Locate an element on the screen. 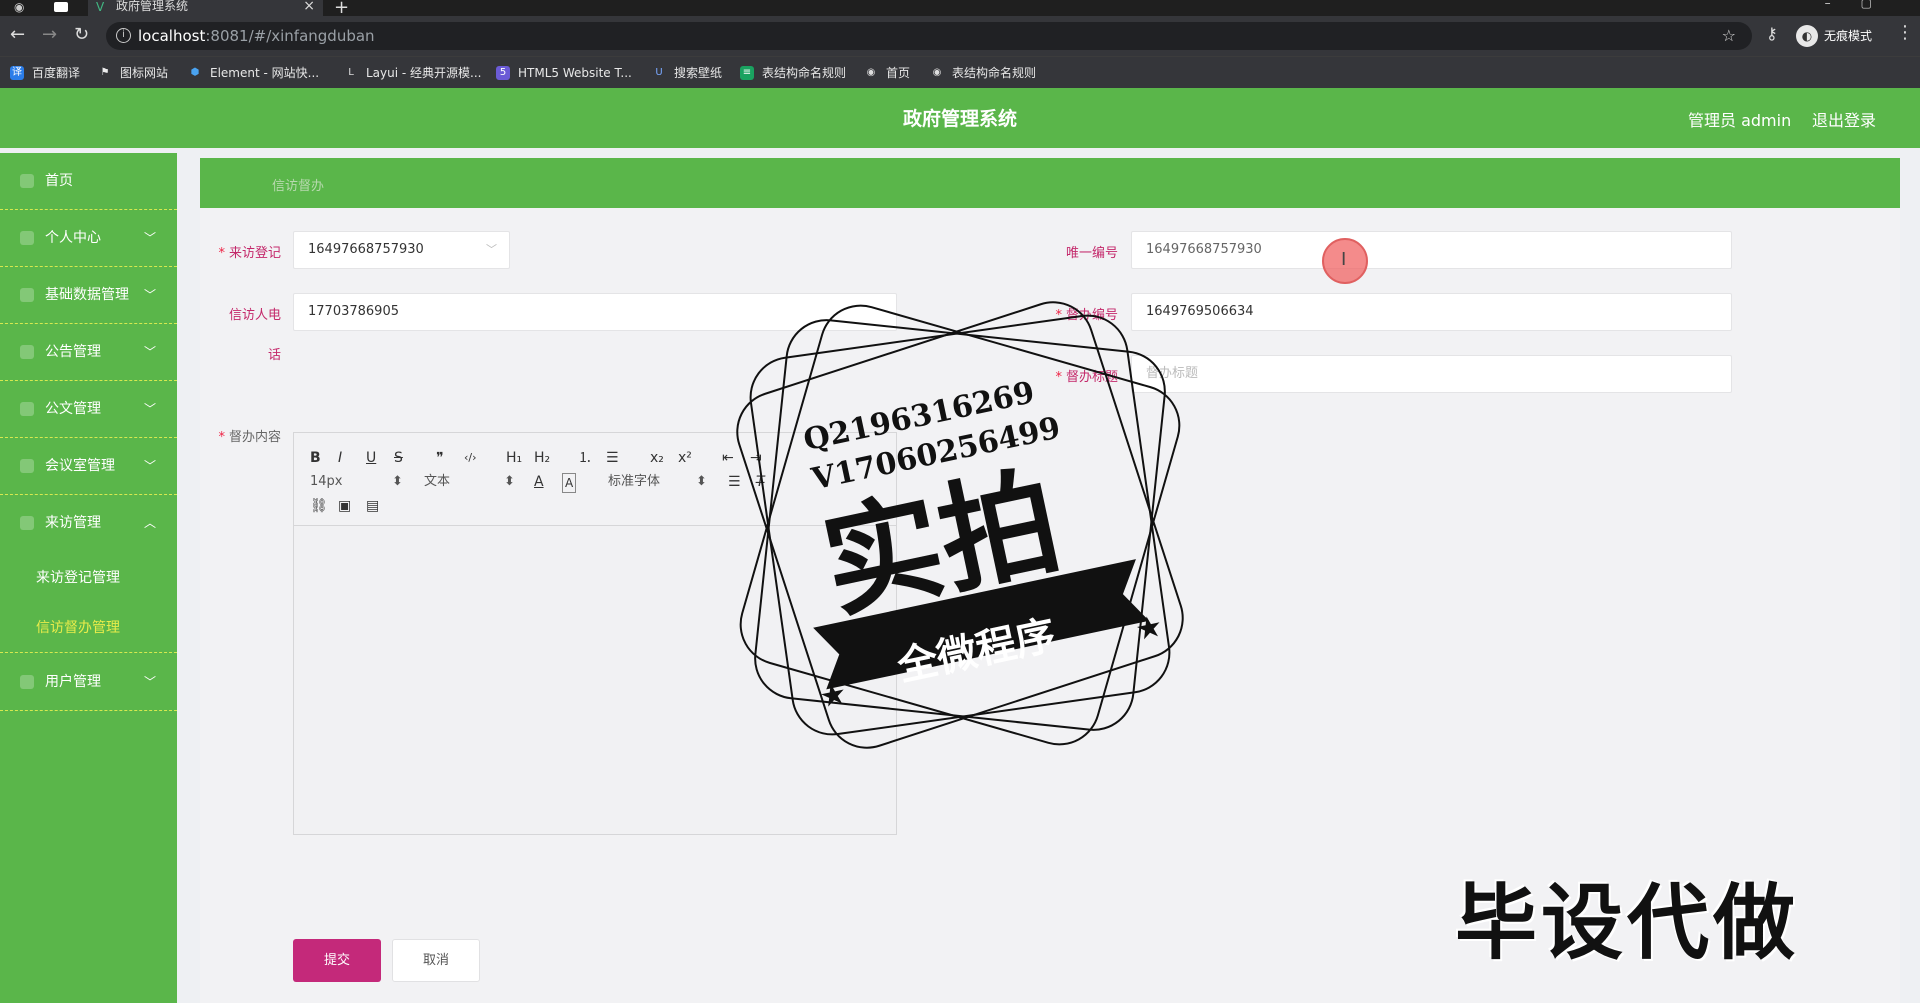  close-tab-icon: × is located at coordinates (309, 6).